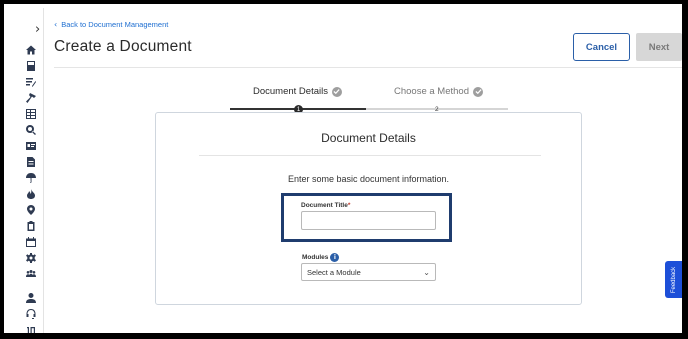 The height and width of the screenshot is (339, 688). I want to click on step-document-details: Document Details, so click(297, 91).